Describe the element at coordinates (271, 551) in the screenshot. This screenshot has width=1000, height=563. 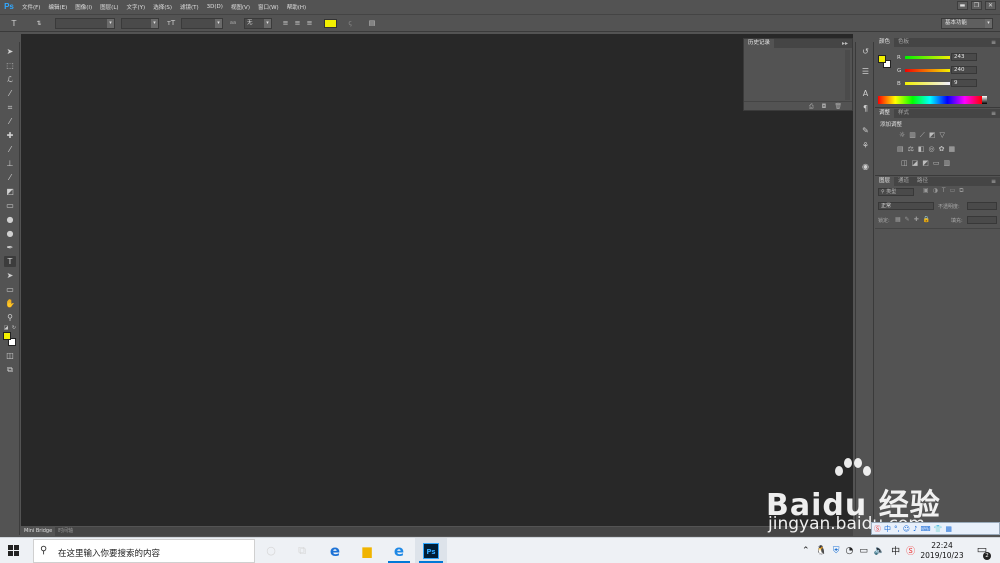
I see `cortana-icon: ○` at that location.